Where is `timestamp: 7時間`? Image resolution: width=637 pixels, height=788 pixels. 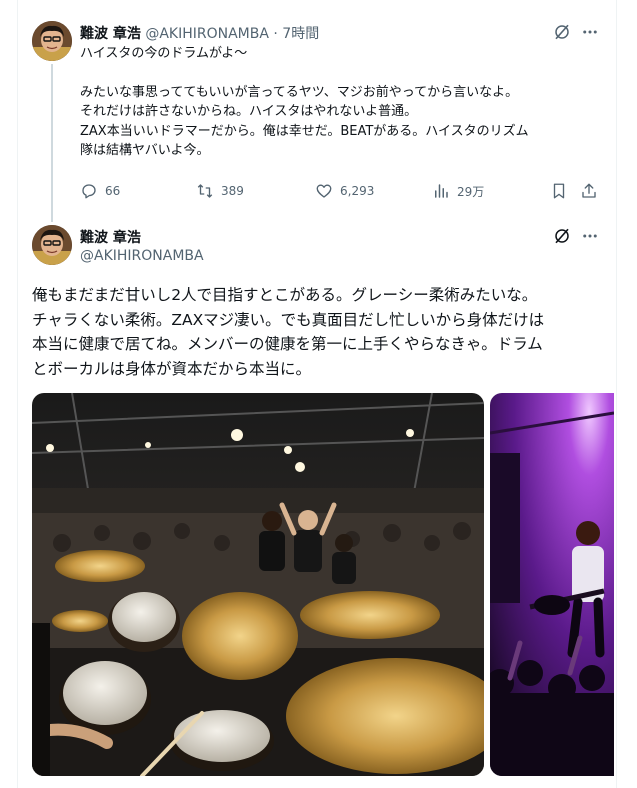
timestamp: 7時間 is located at coordinates (300, 34).